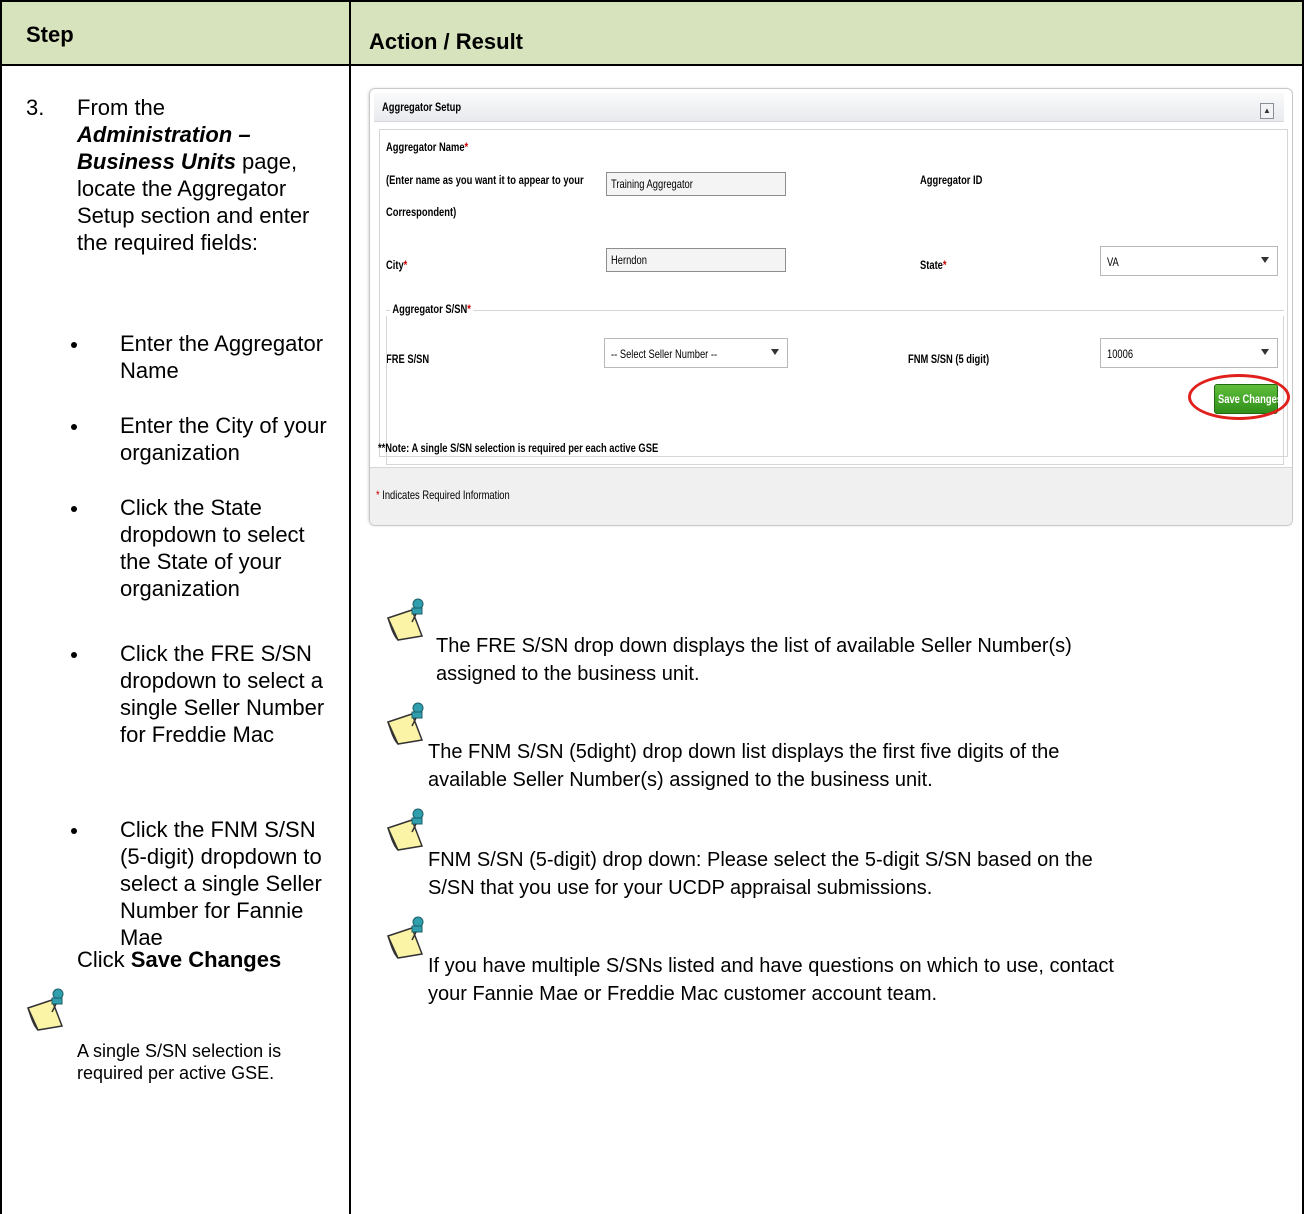 The image size is (1304, 1214). I want to click on state-label: State*, so click(933, 265).